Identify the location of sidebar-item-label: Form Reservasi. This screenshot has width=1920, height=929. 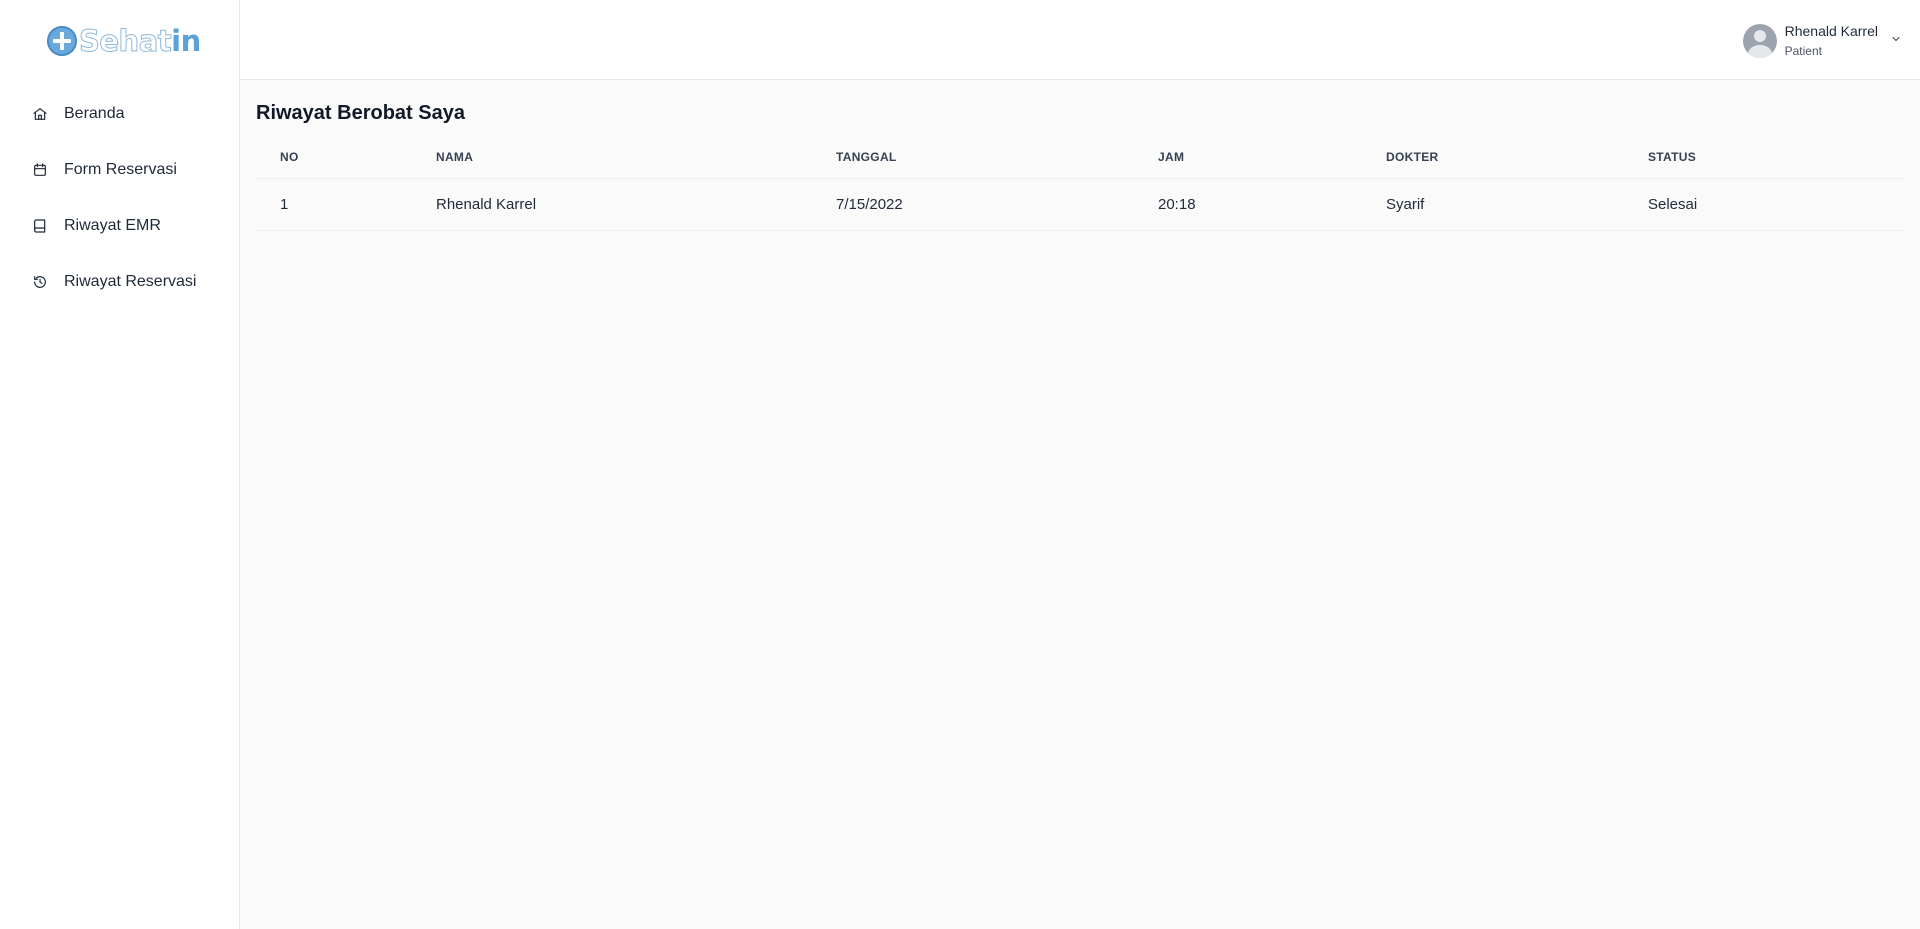
(120, 169).